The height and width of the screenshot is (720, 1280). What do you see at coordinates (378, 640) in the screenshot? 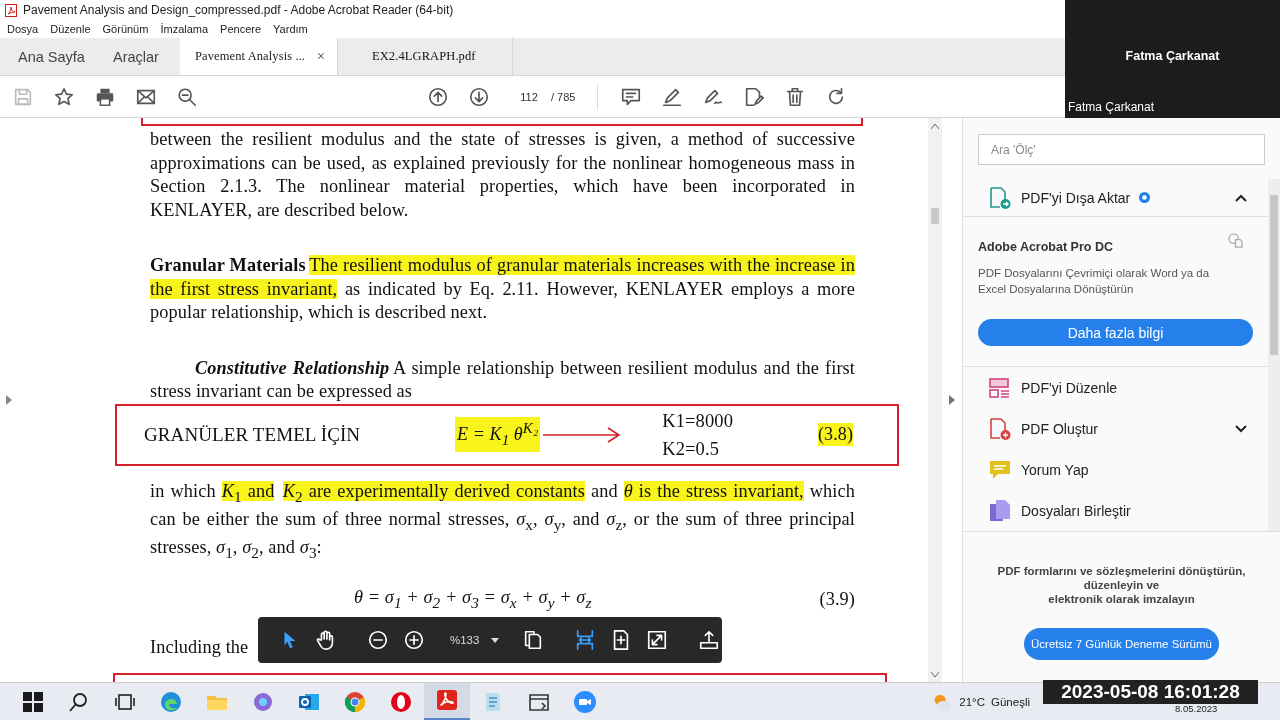
I see `zoom-out-icon` at bounding box center [378, 640].